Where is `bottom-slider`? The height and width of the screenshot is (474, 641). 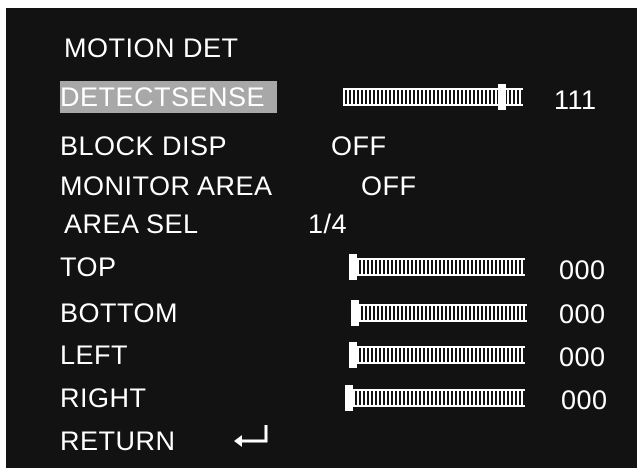 bottom-slider is located at coordinates (439, 313).